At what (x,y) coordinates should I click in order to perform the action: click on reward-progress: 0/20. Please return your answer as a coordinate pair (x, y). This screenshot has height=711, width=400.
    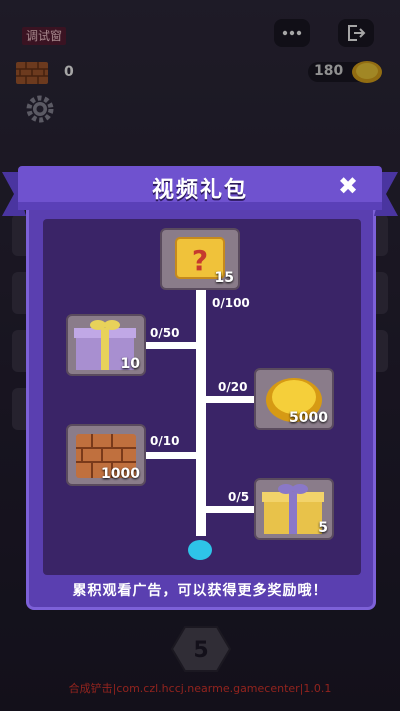
    Looking at the image, I should click on (233, 387).